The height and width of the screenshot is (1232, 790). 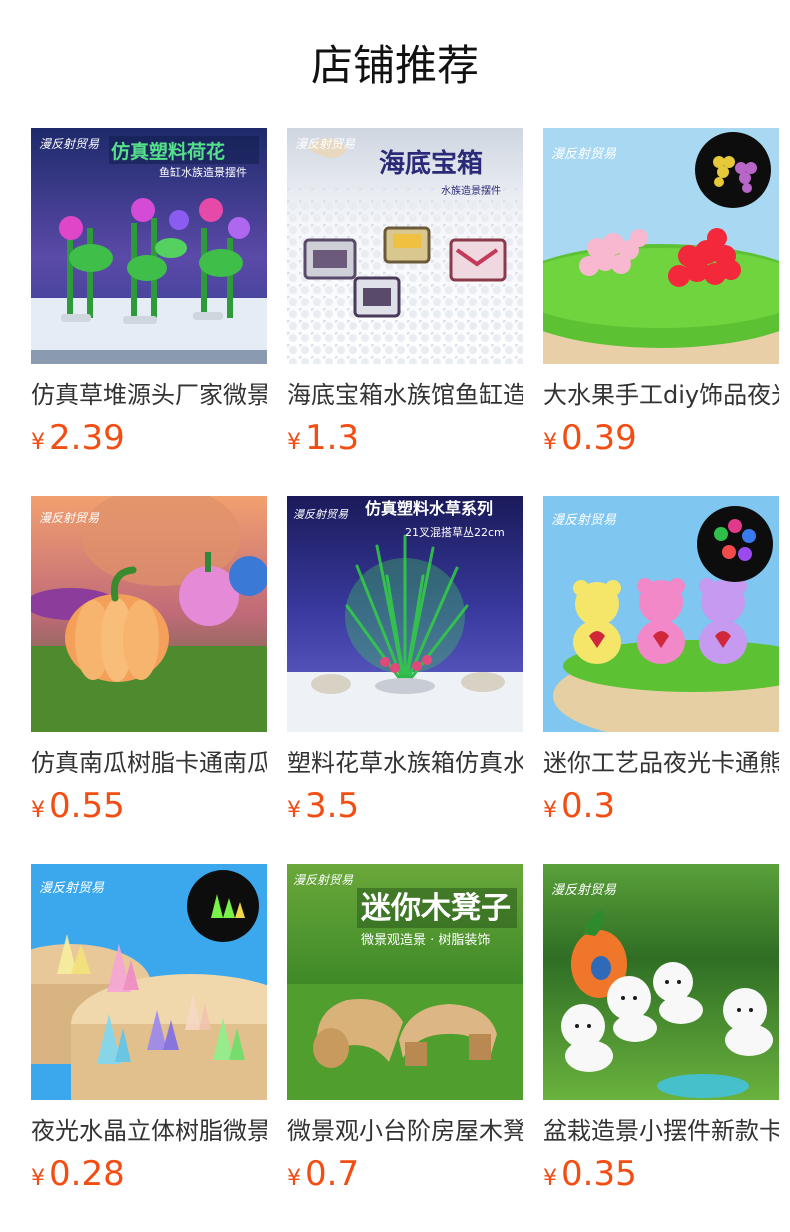 I want to click on svg-text: 微景观造景 · 树脂装饰, so click(x=425, y=940).